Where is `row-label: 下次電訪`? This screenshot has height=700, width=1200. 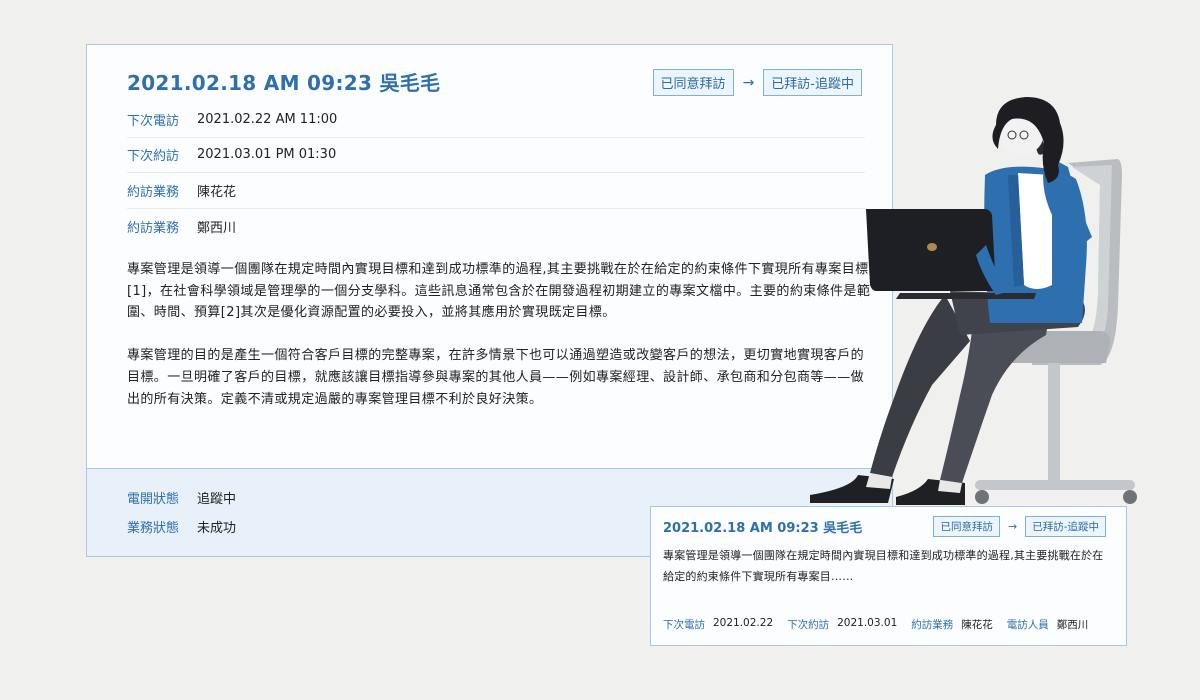
row-label: 下次電訪 is located at coordinates (153, 121).